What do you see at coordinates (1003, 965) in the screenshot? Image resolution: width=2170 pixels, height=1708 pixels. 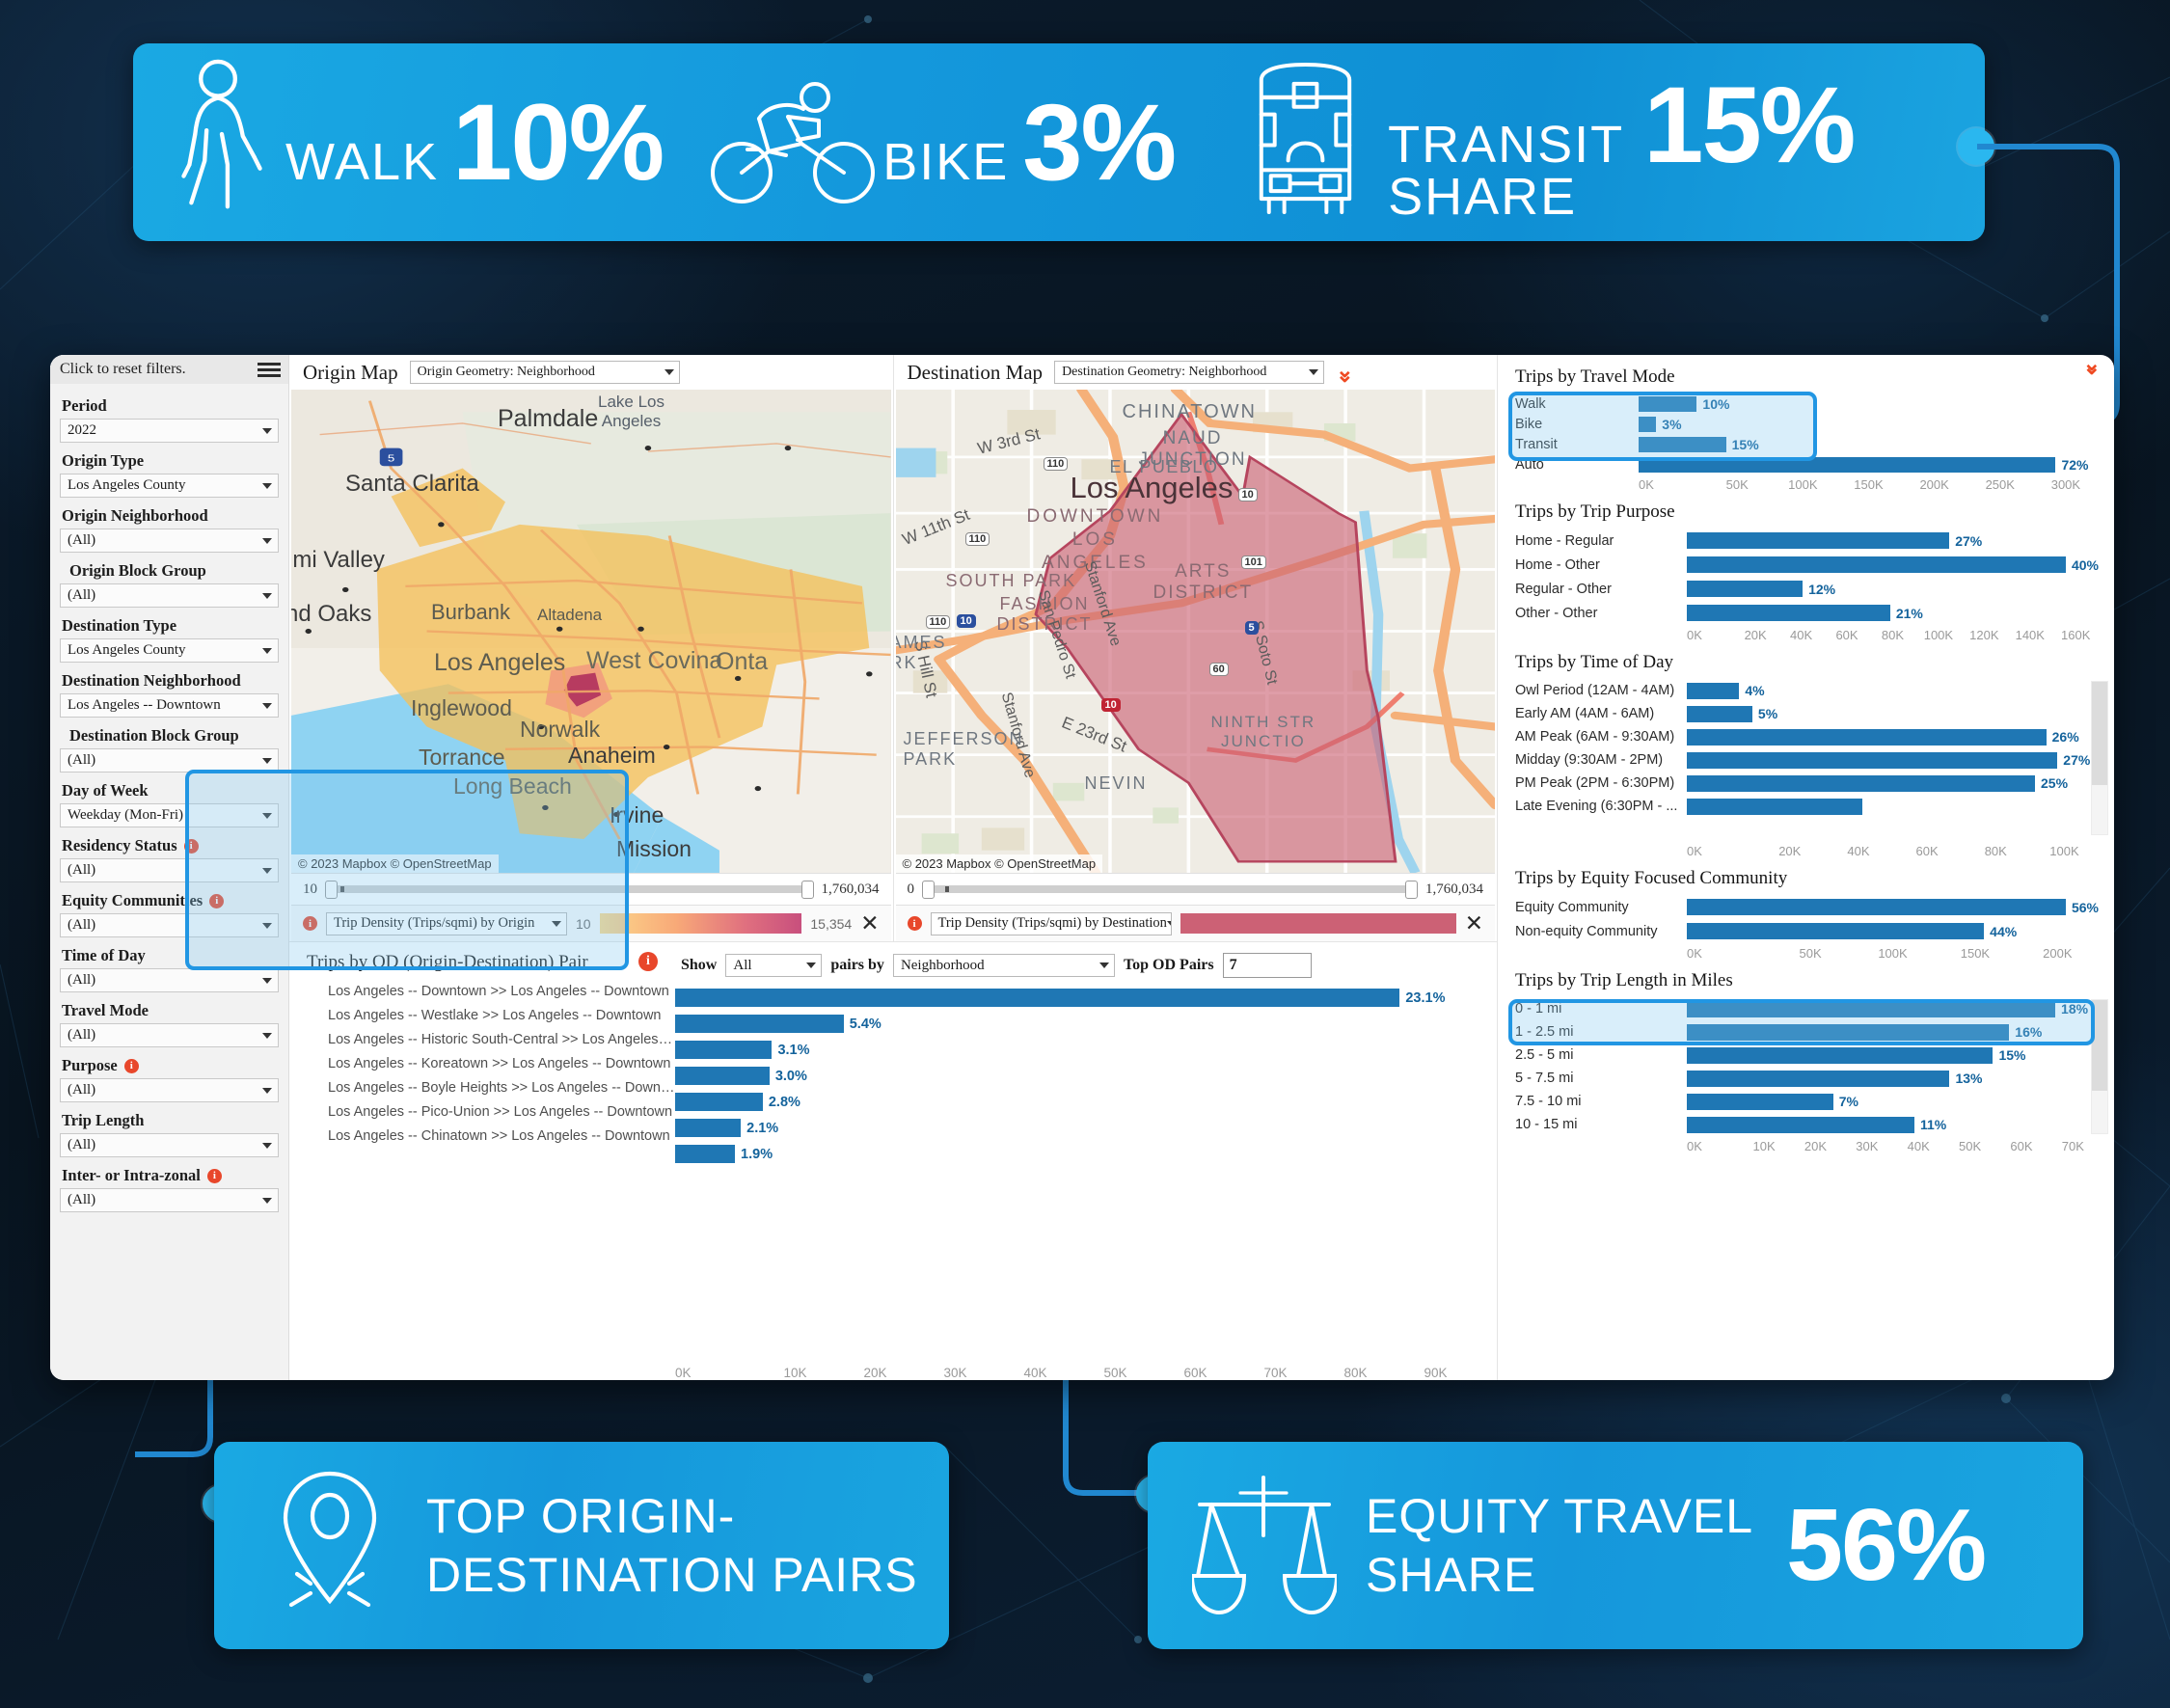 I see `pairs-by-select: Neighborhood` at bounding box center [1003, 965].